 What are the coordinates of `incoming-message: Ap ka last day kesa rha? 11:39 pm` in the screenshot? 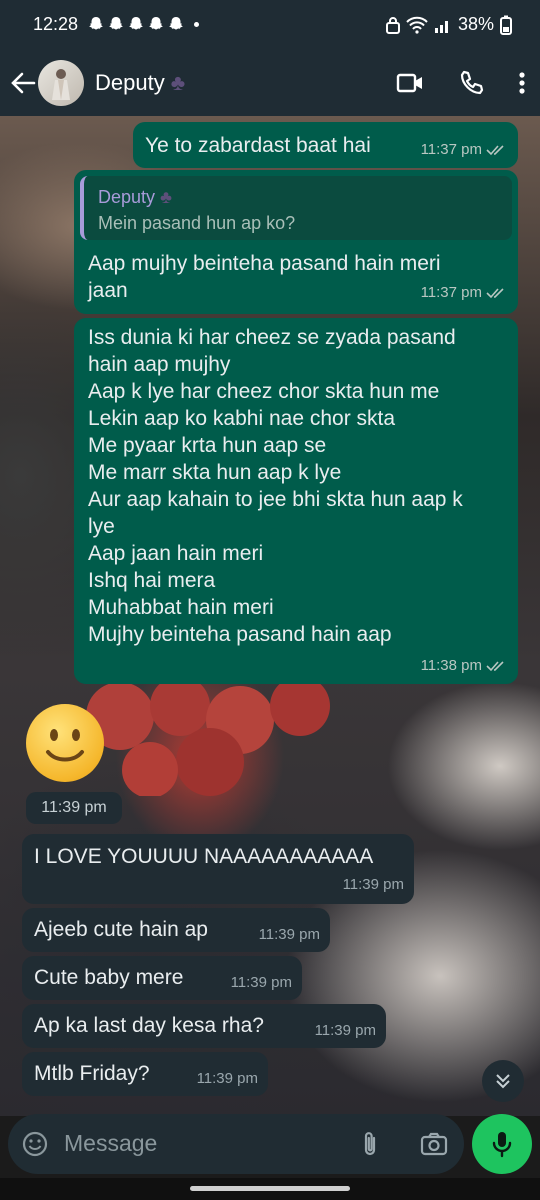 It's located at (204, 1026).